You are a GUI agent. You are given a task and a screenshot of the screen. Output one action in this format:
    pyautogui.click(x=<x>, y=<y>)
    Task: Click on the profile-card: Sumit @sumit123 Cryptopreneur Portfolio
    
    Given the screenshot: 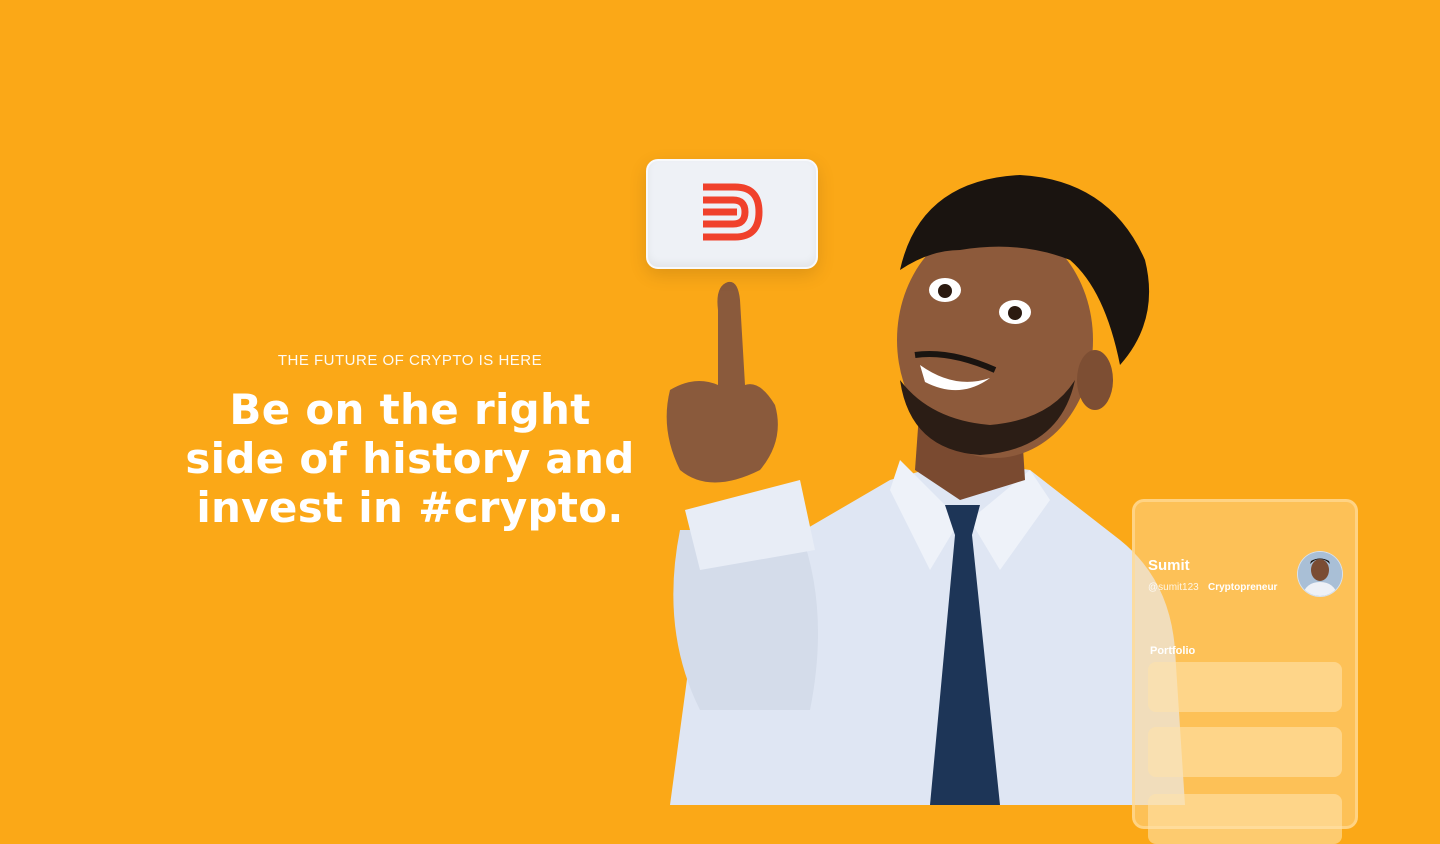 What is the action you would take?
    pyautogui.click(x=1245, y=671)
    